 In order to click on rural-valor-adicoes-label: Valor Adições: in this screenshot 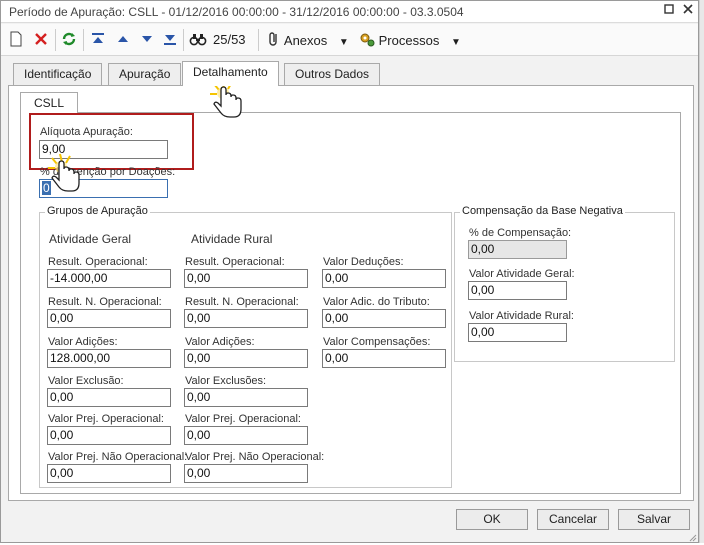, I will do `click(220, 342)`.